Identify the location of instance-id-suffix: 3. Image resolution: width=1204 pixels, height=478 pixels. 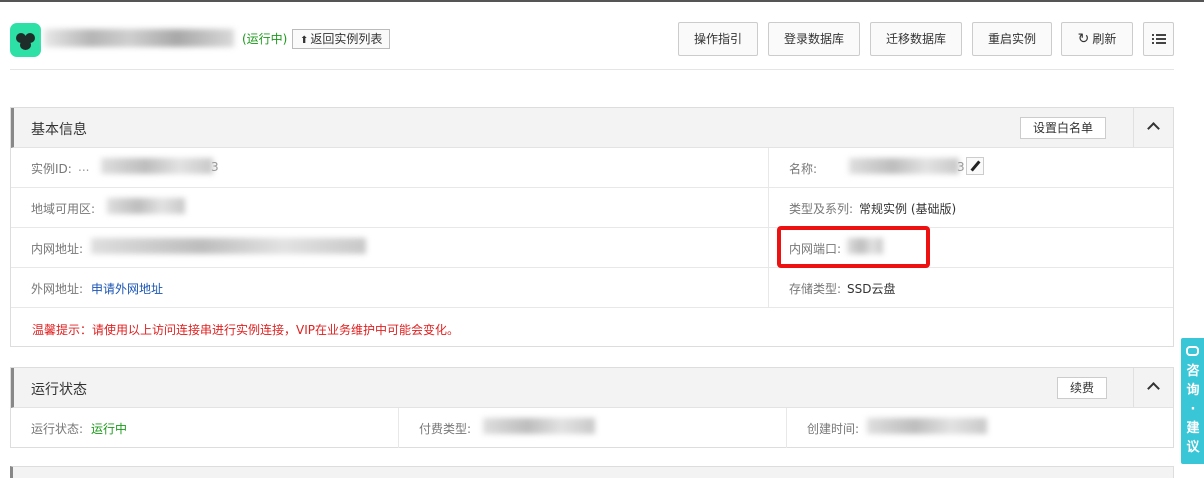
(215, 167).